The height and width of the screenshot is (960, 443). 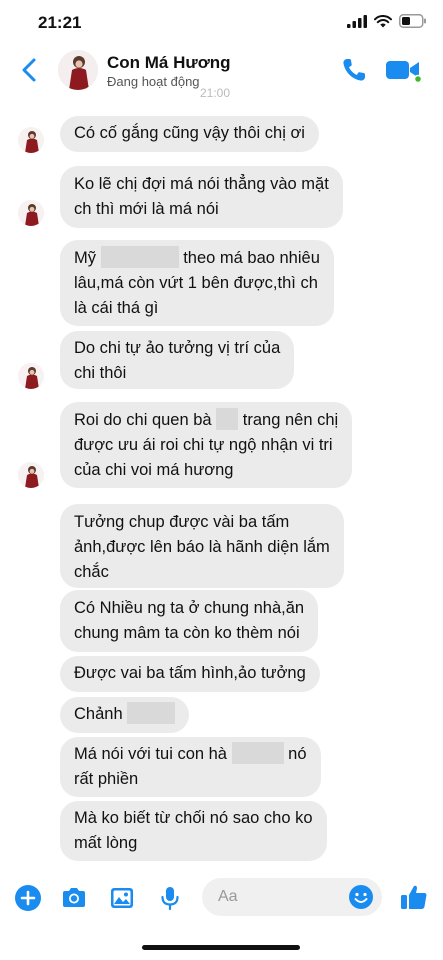 I want to click on message-text: trang nên chị, so click(x=290, y=420).